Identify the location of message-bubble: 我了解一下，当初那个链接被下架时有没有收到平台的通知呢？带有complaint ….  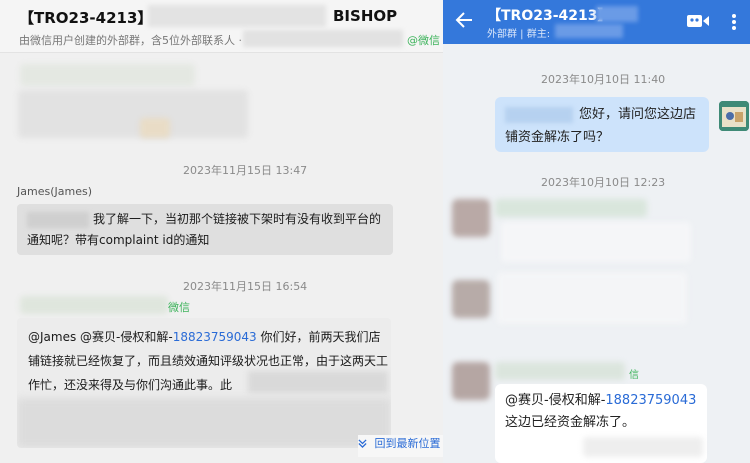
(205, 229).